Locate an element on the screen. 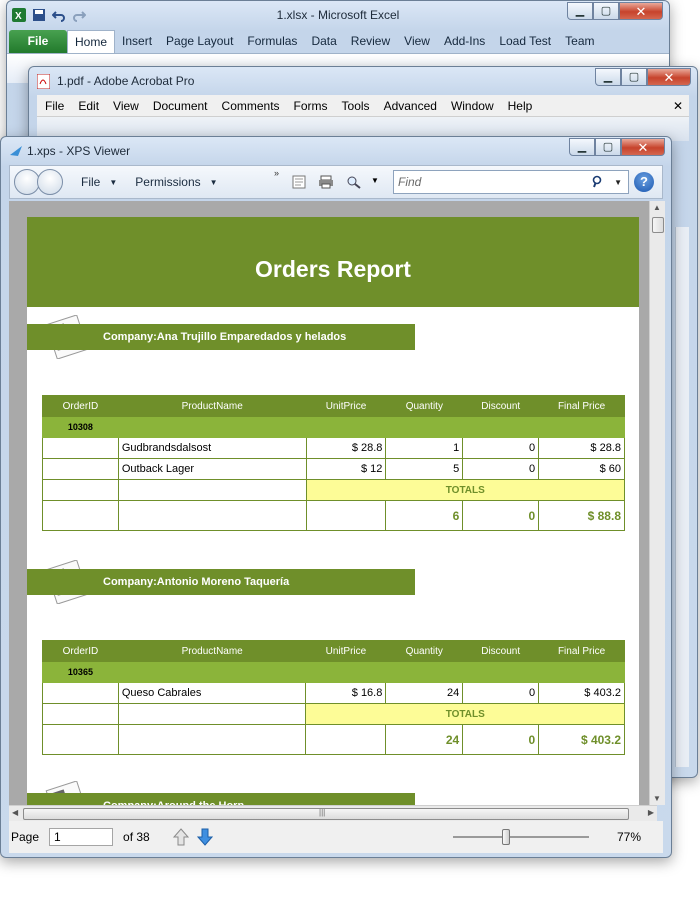 The height and width of the screenshot is (904, 700). search-input: Find ▼ is located at coordinates (511, 182).